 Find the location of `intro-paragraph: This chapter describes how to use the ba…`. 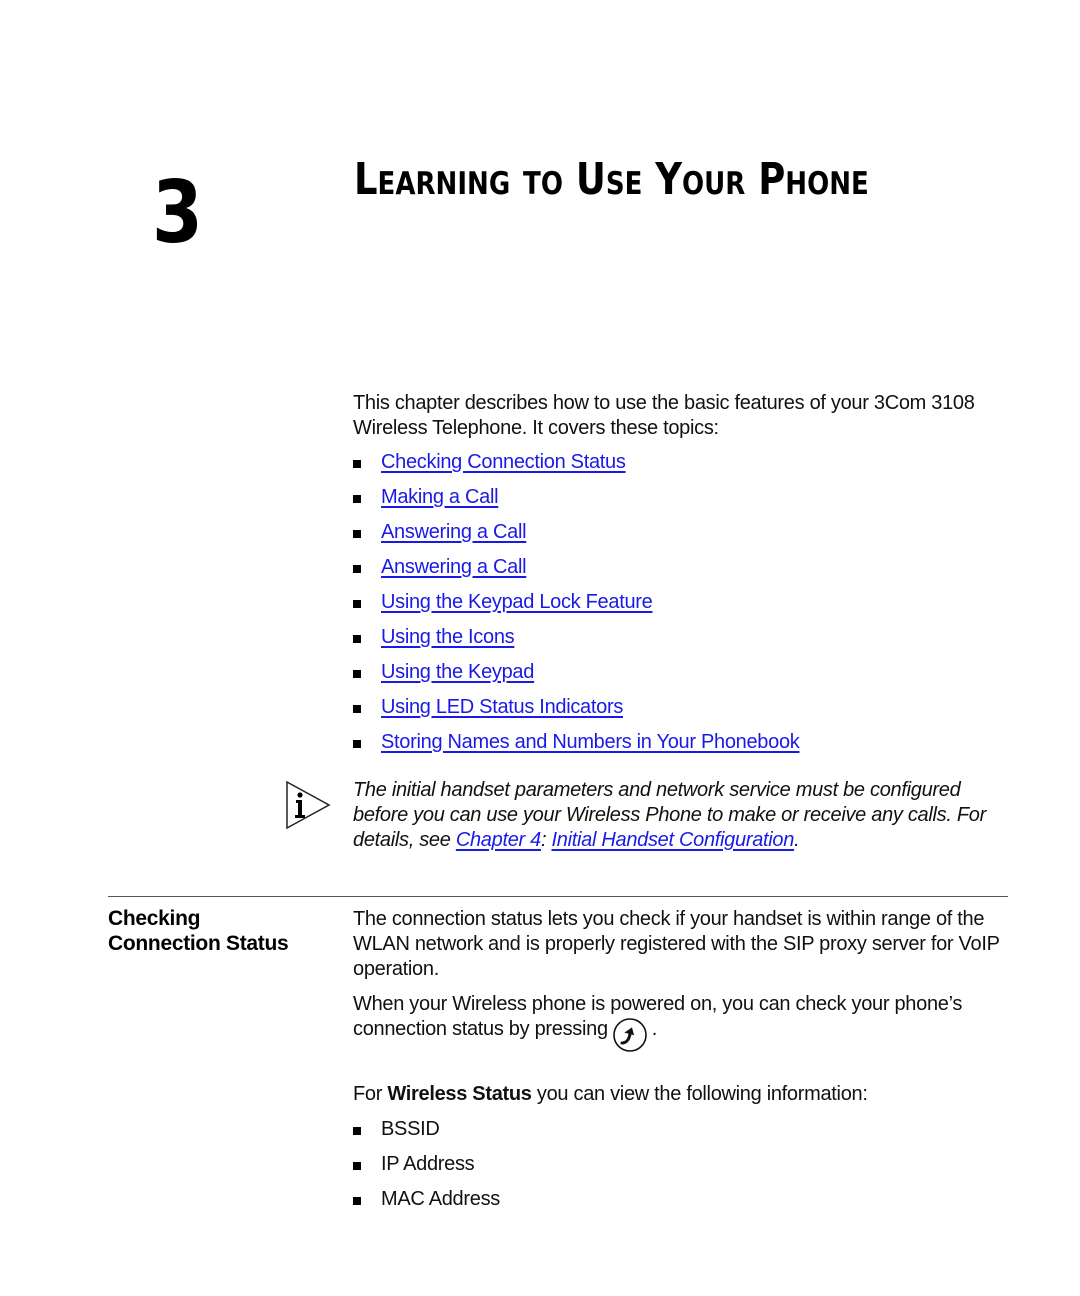

intro-paragraph: This chapter describes how to use the ba… is located at coordinates (664, 415).